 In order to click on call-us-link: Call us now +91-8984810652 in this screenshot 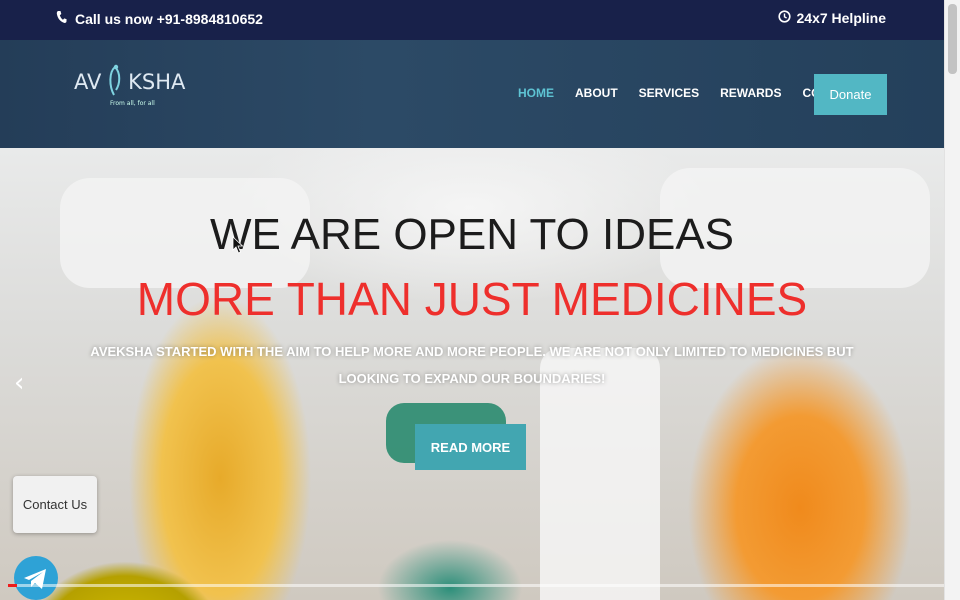, I will do `click(159, 18)`.